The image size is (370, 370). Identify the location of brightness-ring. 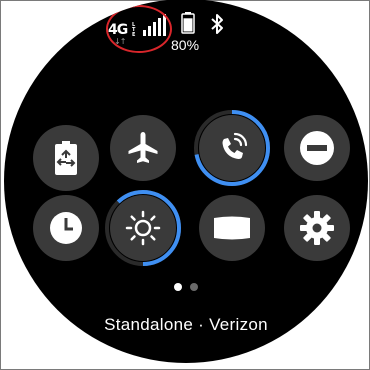
(143, 228).